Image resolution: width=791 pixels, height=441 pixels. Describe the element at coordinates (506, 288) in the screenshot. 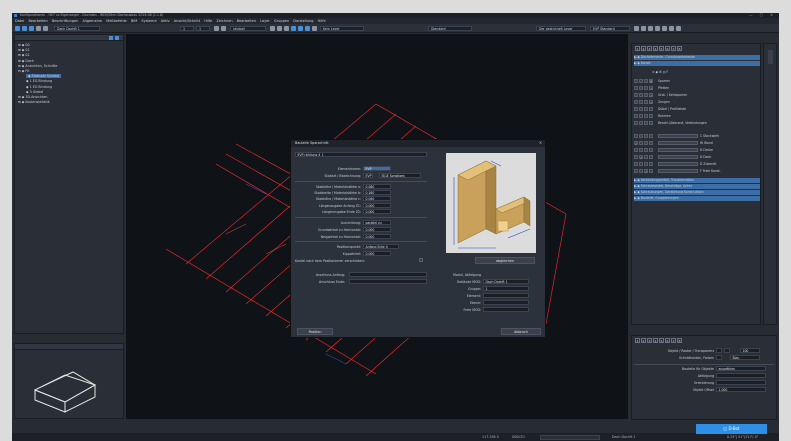

I see `gruppe-input: 1` at that location.